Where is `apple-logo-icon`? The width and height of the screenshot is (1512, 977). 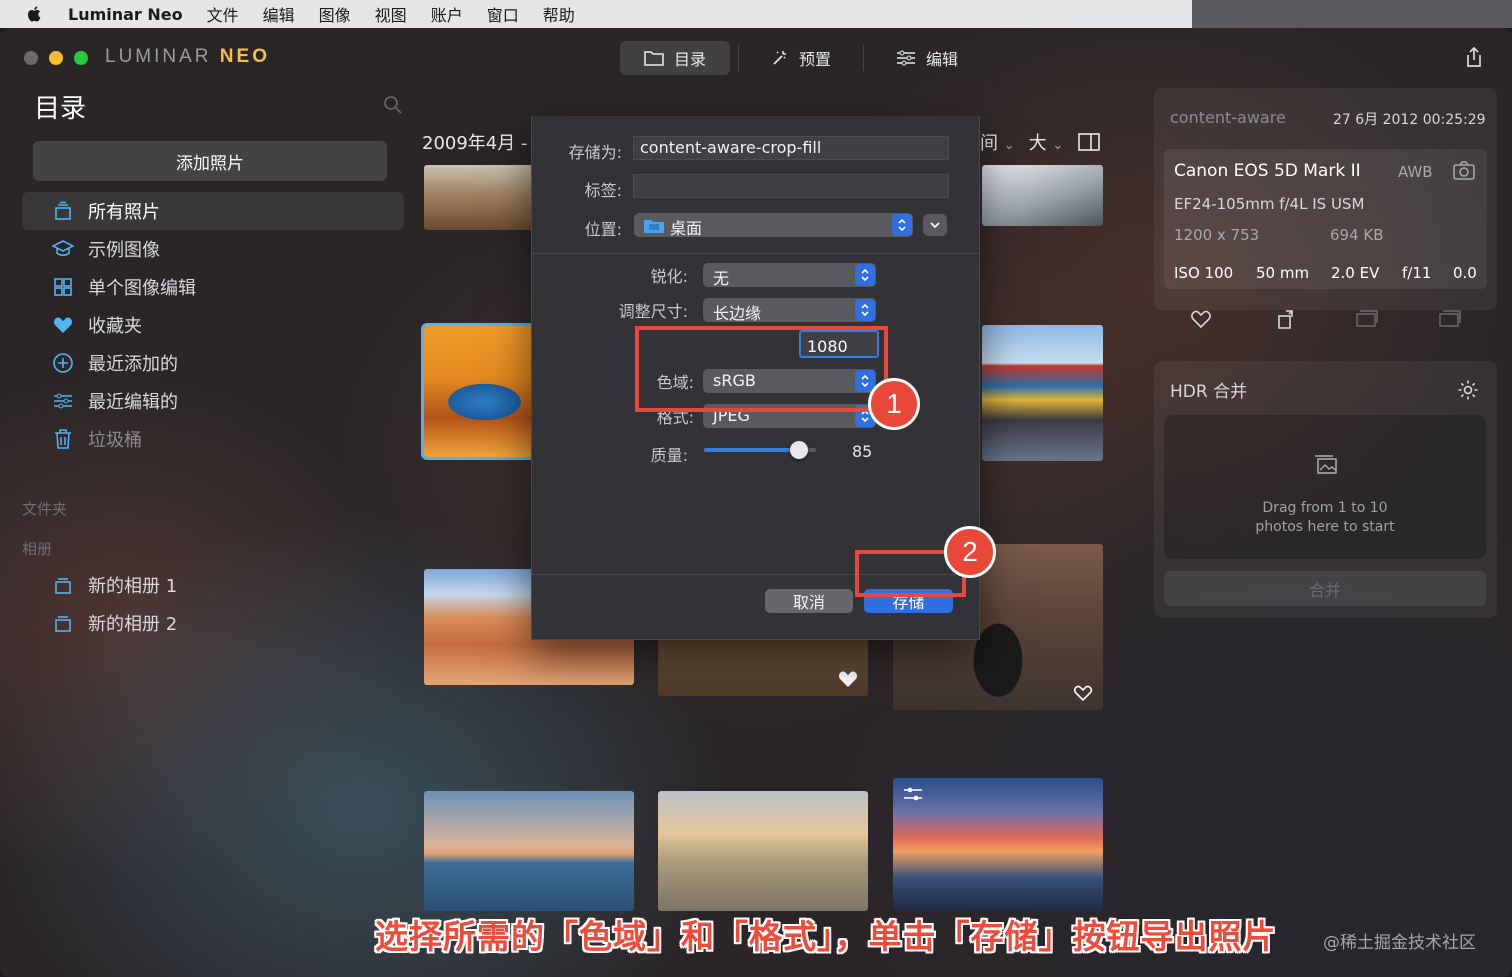
apple-logo-icon is located at coordinates (35, 14).